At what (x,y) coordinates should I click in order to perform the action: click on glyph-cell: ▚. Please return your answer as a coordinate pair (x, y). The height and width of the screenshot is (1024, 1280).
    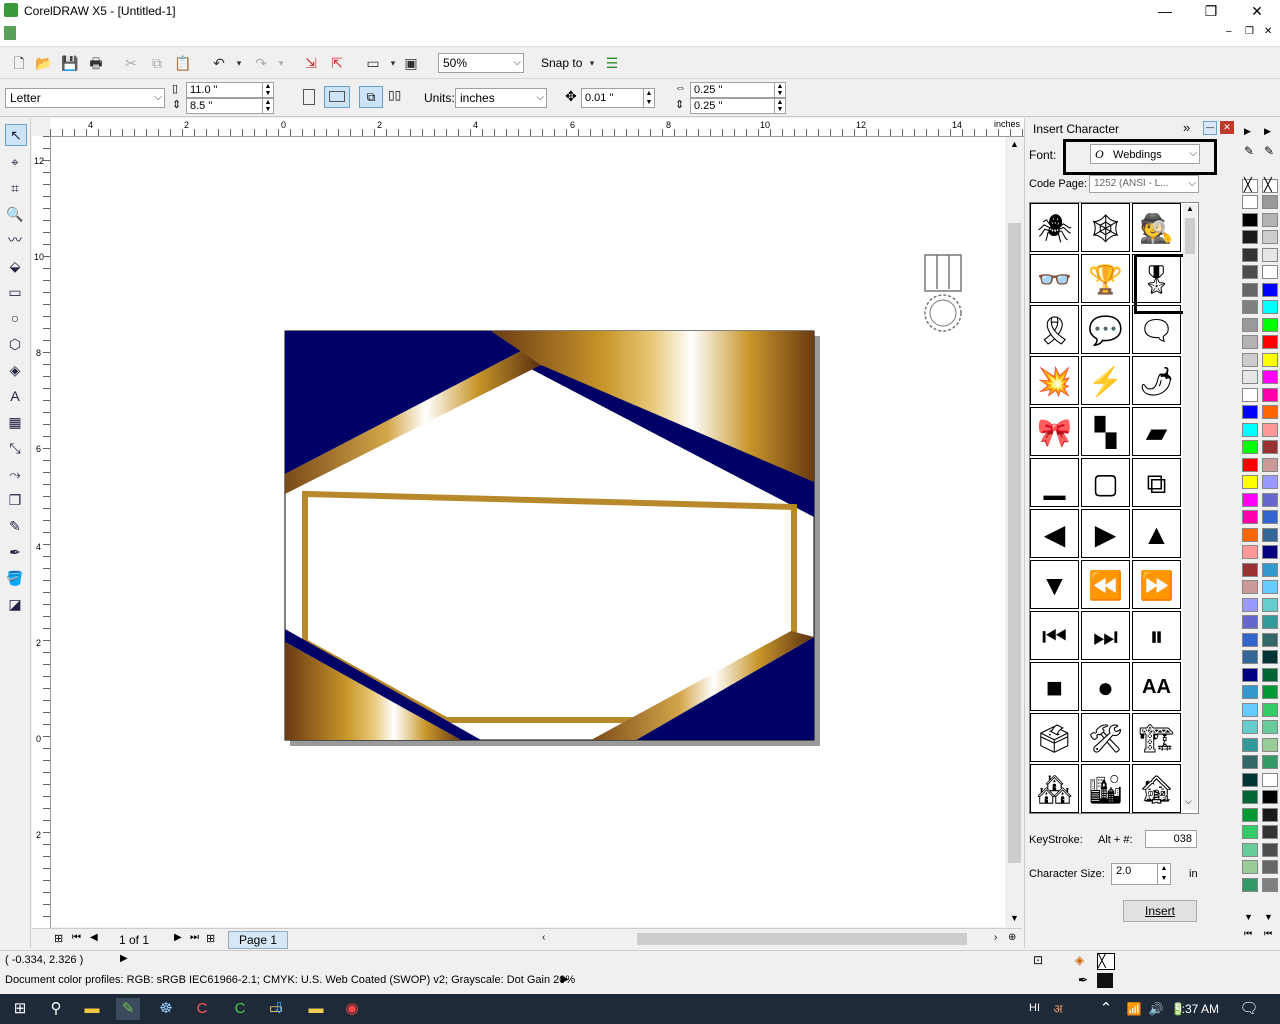
    Looking at the image, I should click on (1105, 431).